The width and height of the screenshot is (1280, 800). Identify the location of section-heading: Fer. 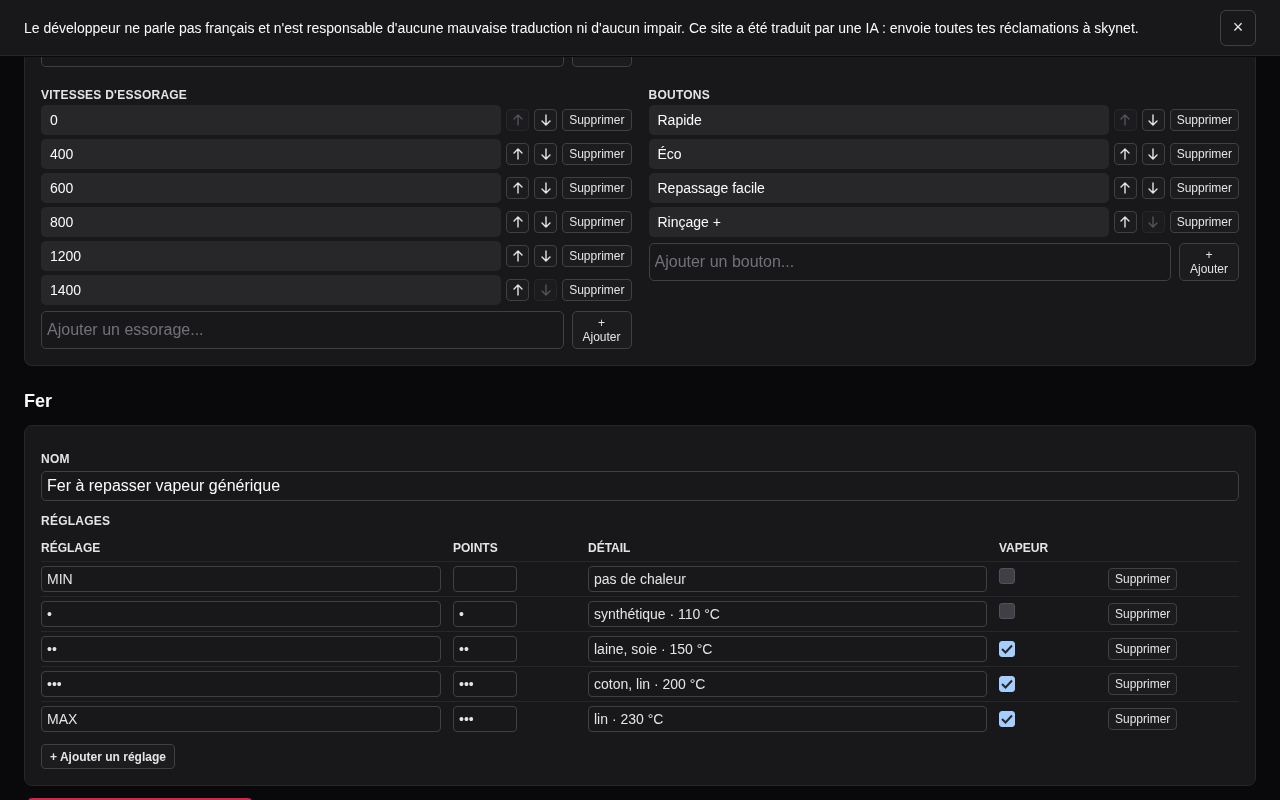
(38, 401).